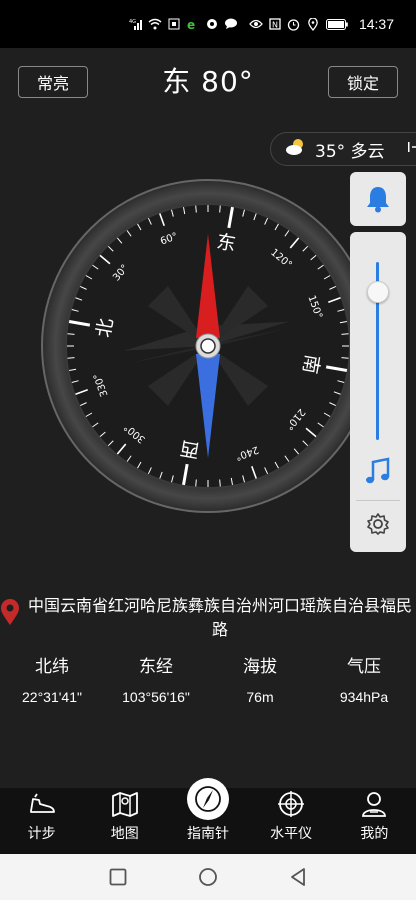  I want to click on recent-apps-button, so click(118, 877).